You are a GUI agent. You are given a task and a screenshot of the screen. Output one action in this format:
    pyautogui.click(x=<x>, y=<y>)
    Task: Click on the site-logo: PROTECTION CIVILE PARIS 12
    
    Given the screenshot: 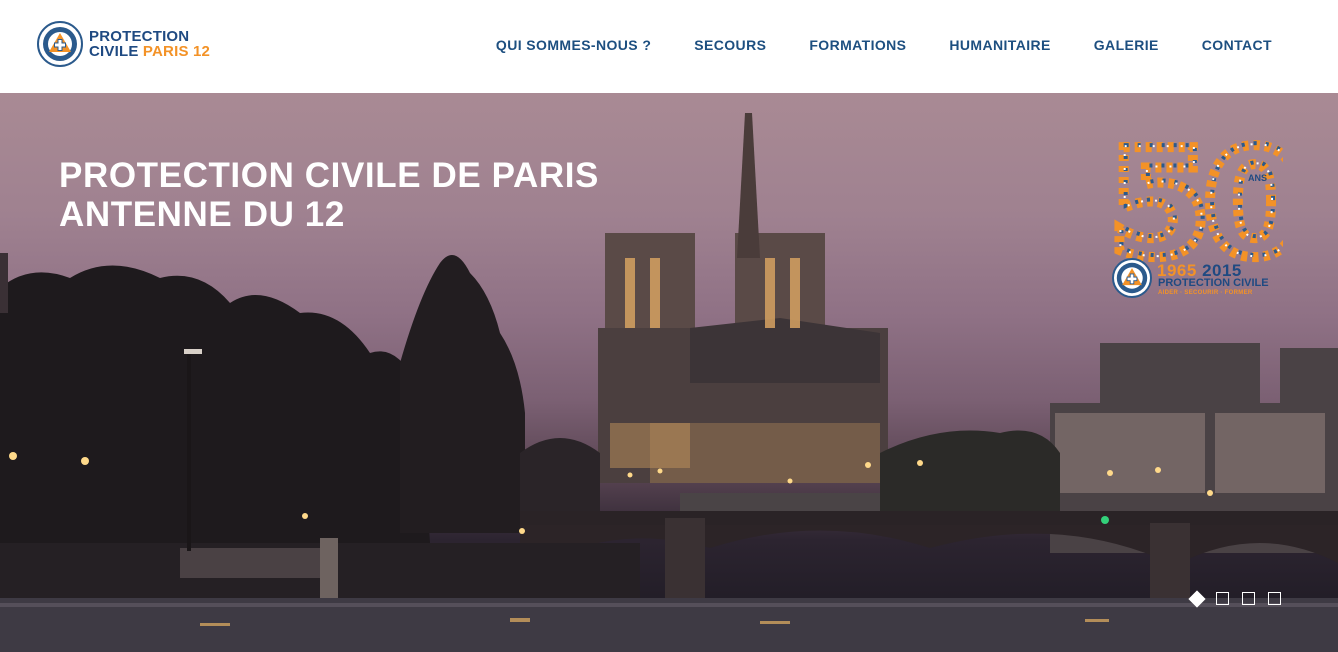 What is the action you would take?
    pyautogui.click(x=123, y=44)
    